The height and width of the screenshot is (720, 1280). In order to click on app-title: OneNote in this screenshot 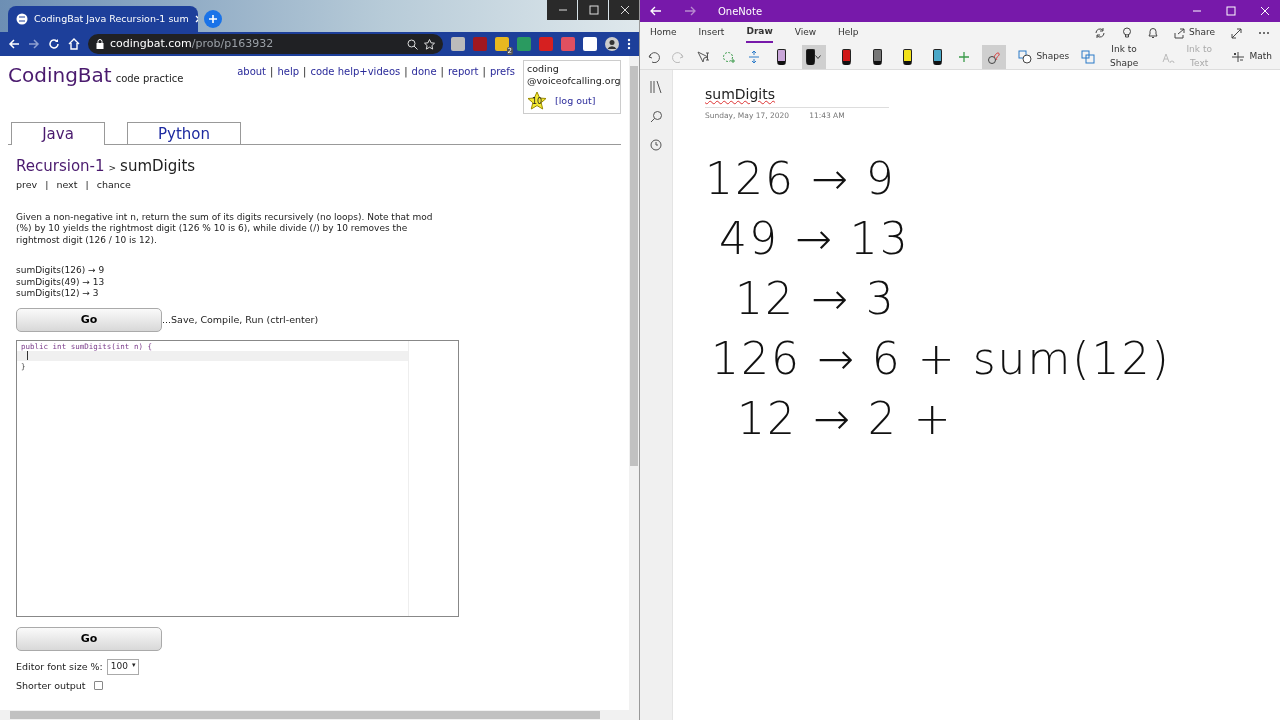, I will do `click(740, 11)`.